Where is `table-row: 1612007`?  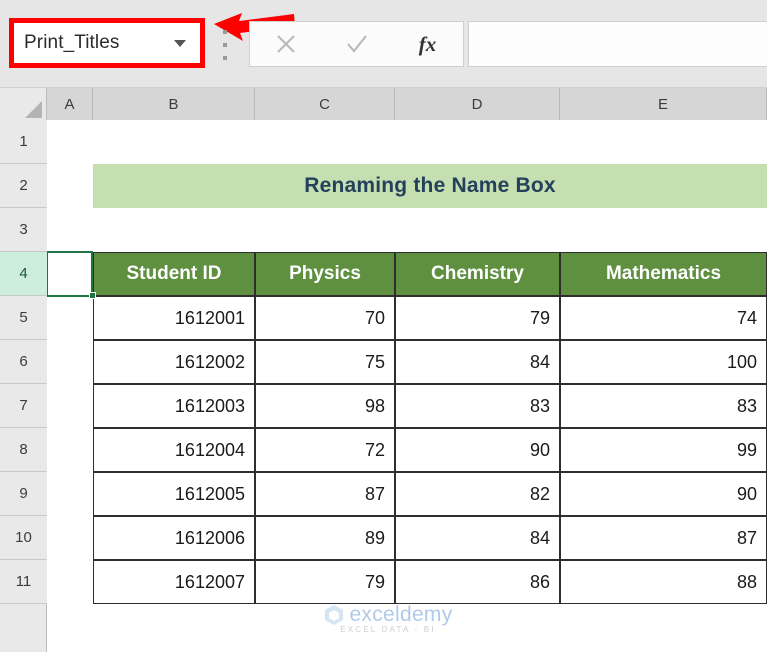 table-row: 1612007 is located at coordinates (174, 582).